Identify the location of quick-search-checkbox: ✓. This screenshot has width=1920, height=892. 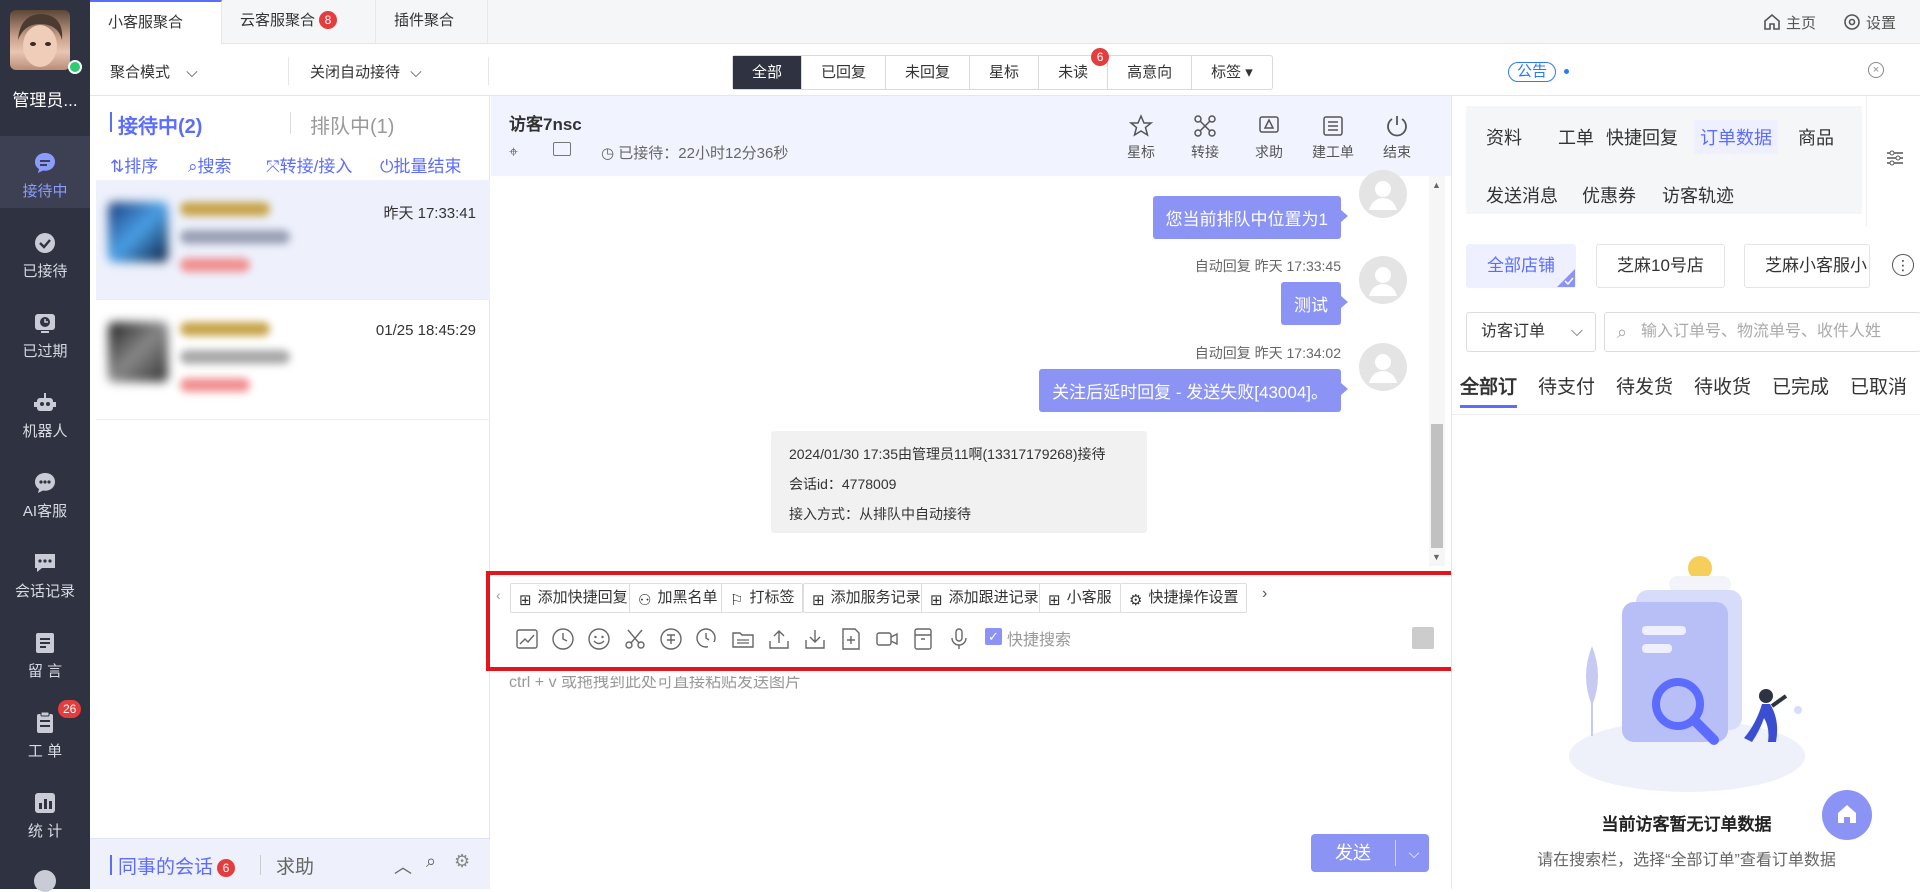
(993, 636).